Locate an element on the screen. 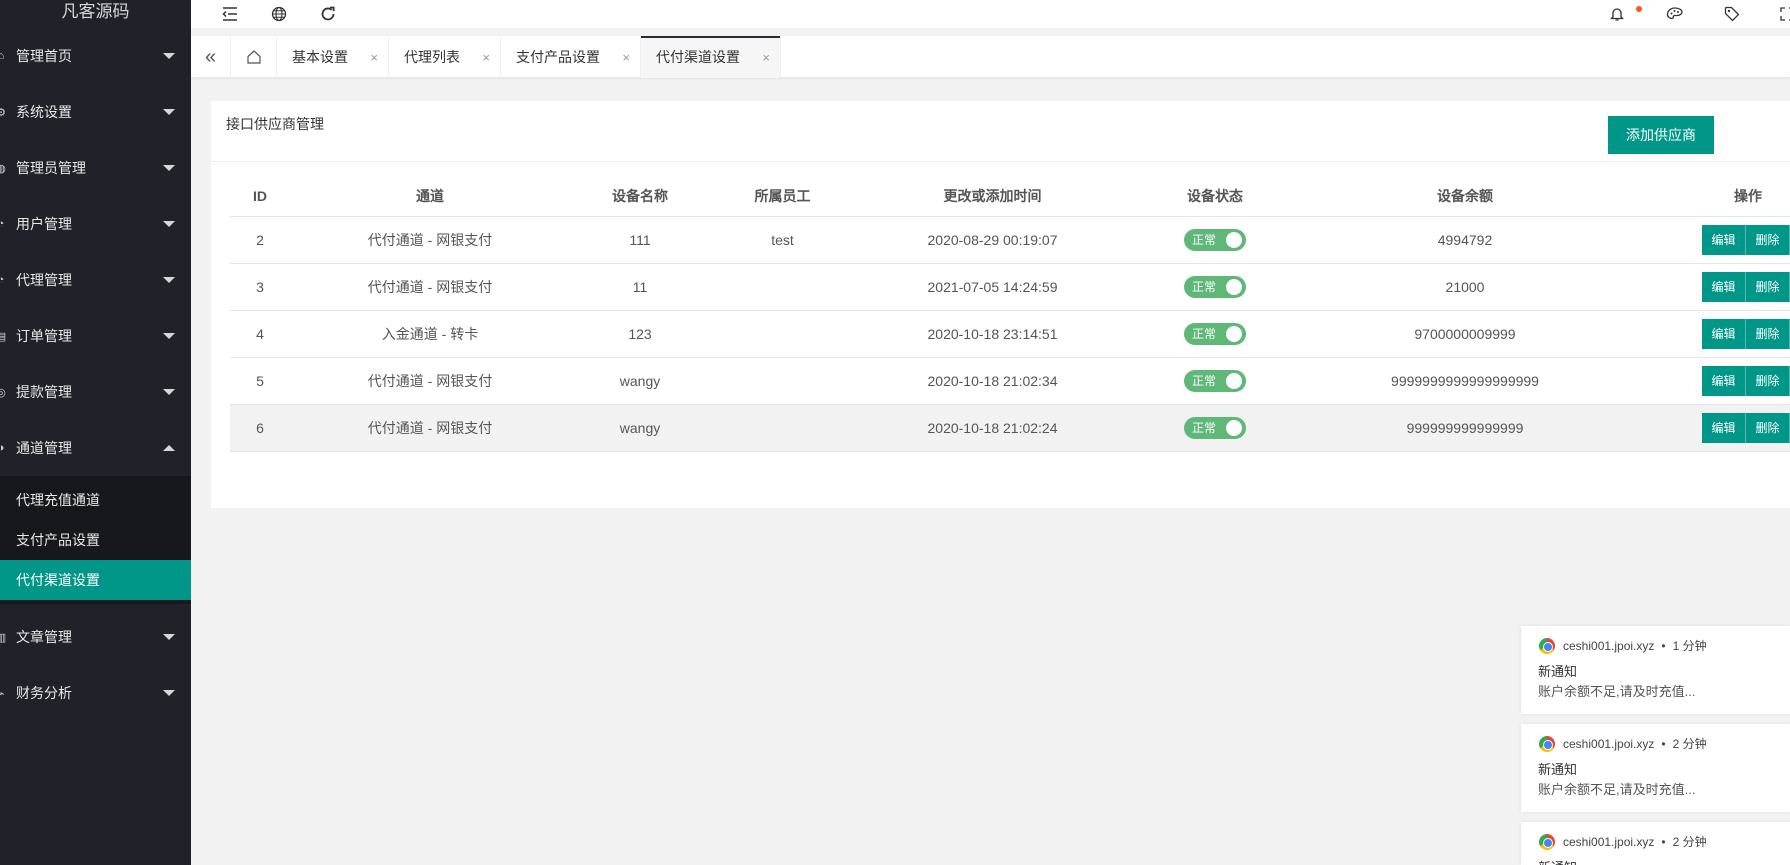 Image resolution: width=1790 pixels, height=865 pixels. sidebar-item-label: 提款管理 is located at coordinates (44, 392).